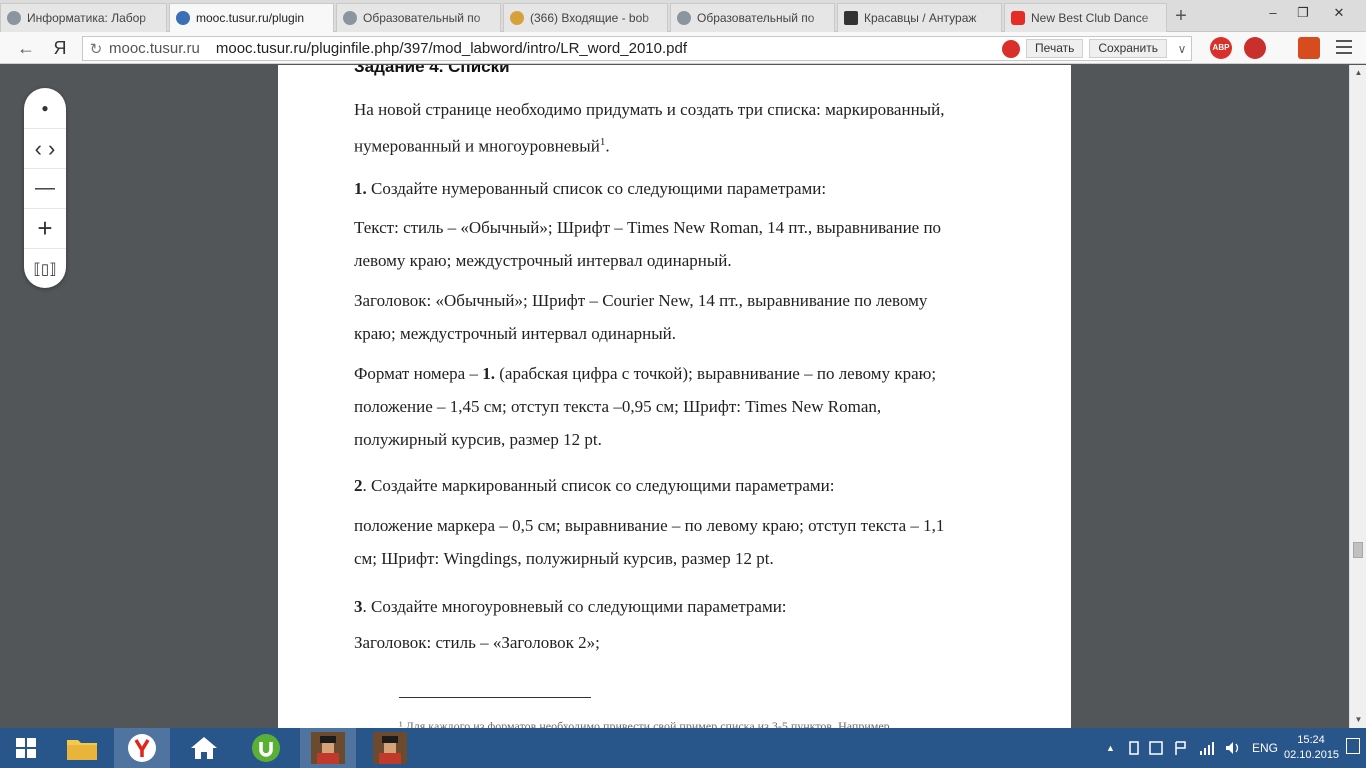  What do you see at coordinates (752, 17) in the screenshot?
I see `tab-obrazovatelny-2: Образовательный по` at bounding box center [752, 17].